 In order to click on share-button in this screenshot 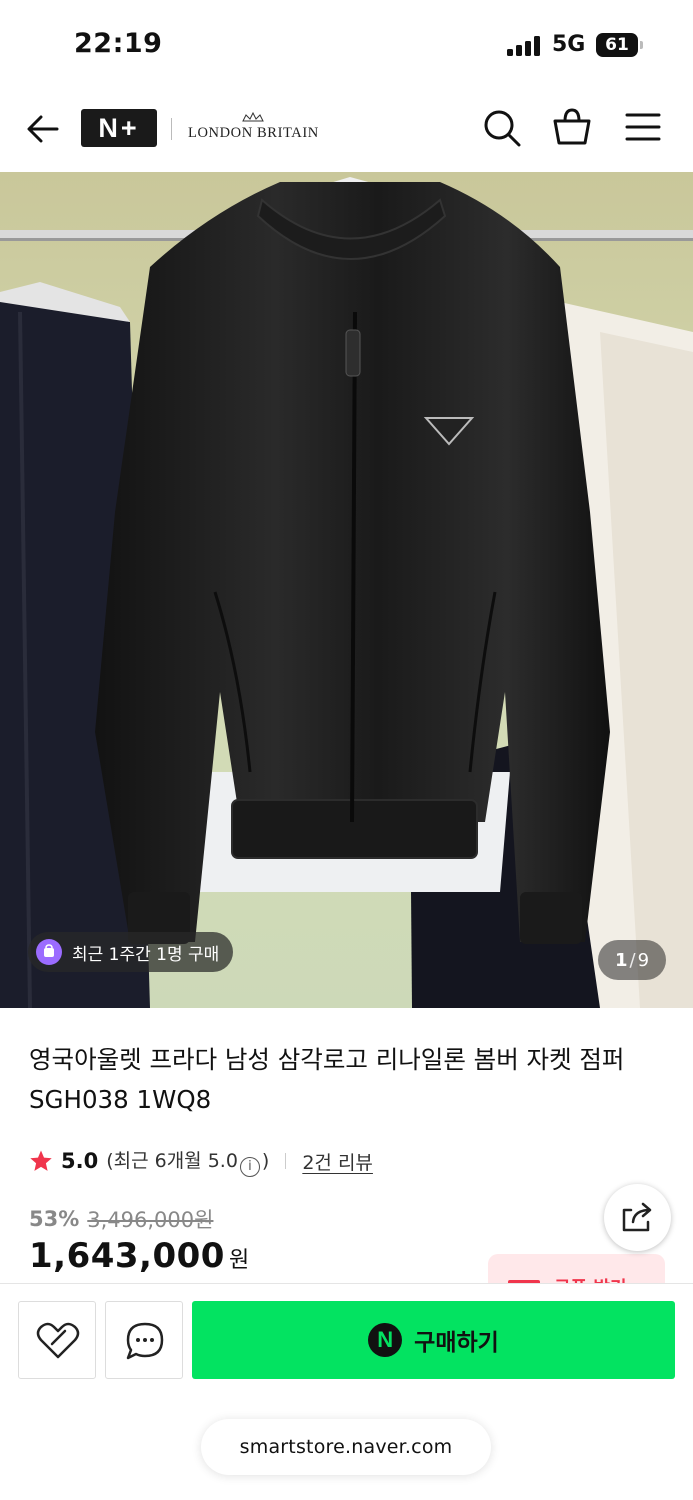, I will do `click(637, 1217)`.